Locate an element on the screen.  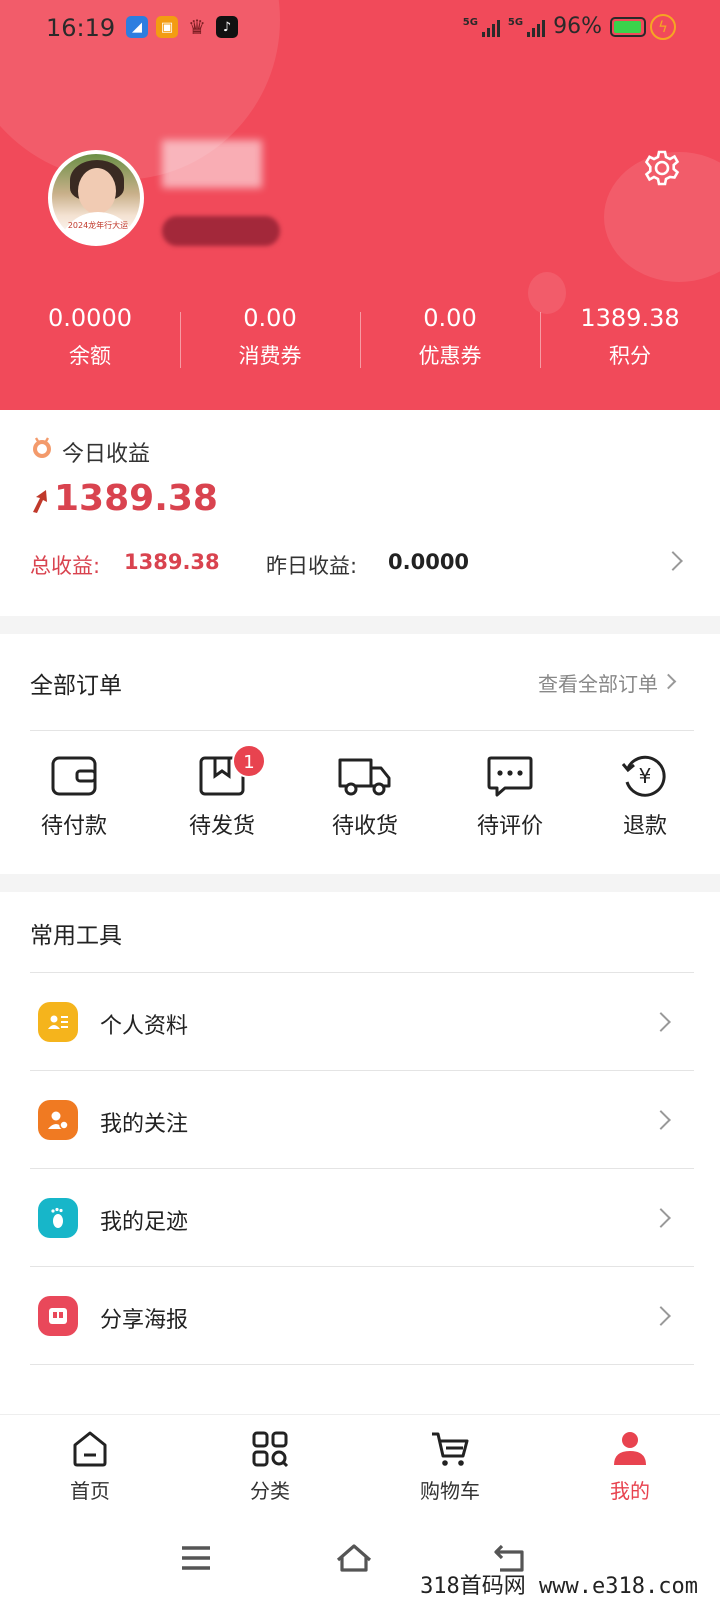
yesterday-earnings-label: 昨日收益: is located at coordinates (312, 566).